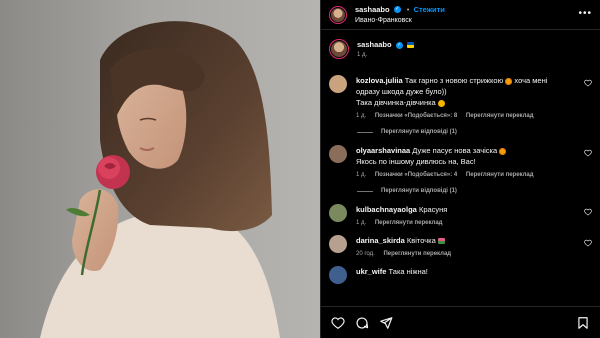 This screenshot has width=600, height=338. I want to click on caption-avatar, so click(339, 49).